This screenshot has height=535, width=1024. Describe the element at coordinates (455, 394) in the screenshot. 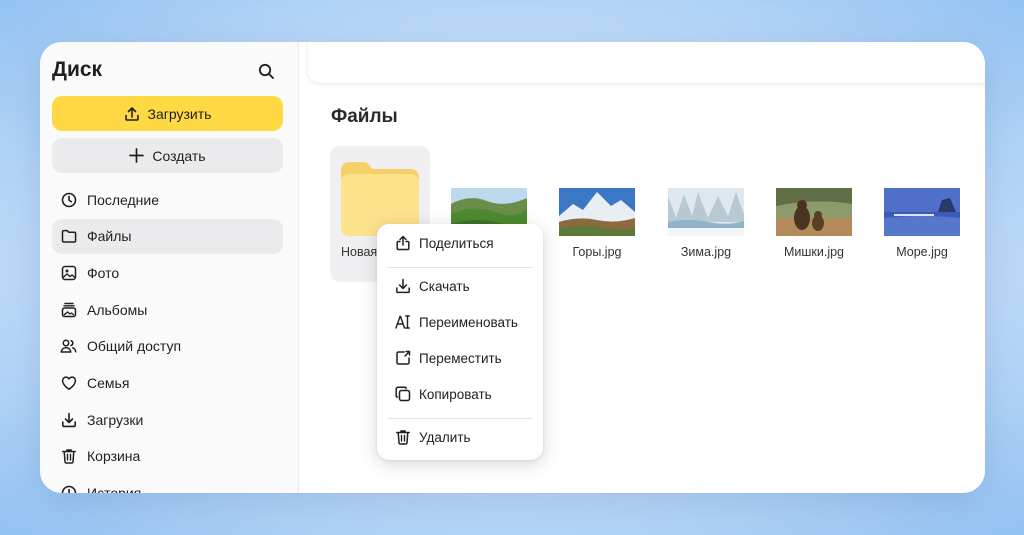

I see `menu-item-label: Копировать` at that location.